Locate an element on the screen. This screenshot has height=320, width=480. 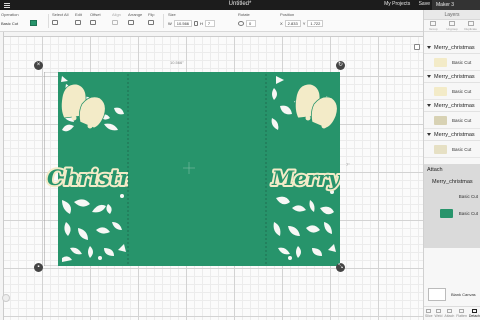
ungroup-label: Ungroup is located at coordinates (452, 28).